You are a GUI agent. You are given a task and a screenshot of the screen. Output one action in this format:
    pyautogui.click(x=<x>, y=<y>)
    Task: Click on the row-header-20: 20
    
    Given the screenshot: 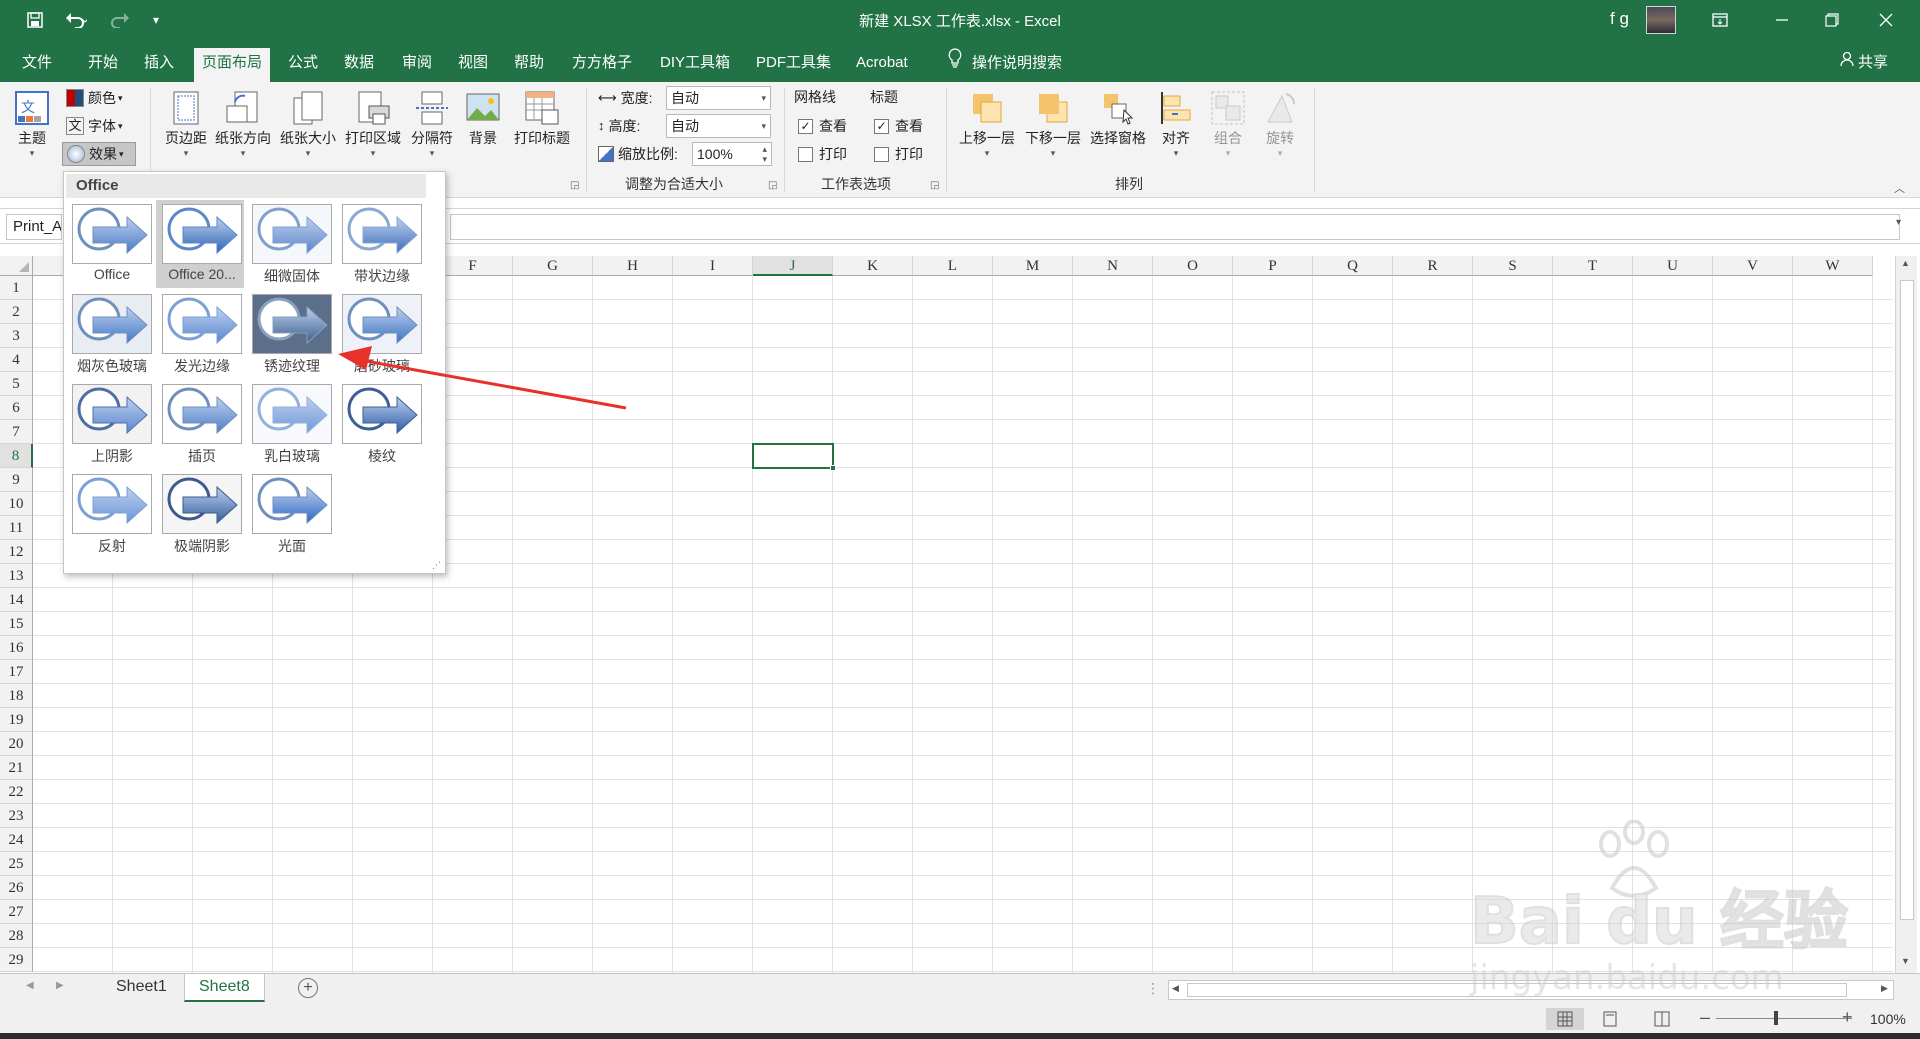 What is the action you would take?
    pyautogui.click(x=16, y=744)
    